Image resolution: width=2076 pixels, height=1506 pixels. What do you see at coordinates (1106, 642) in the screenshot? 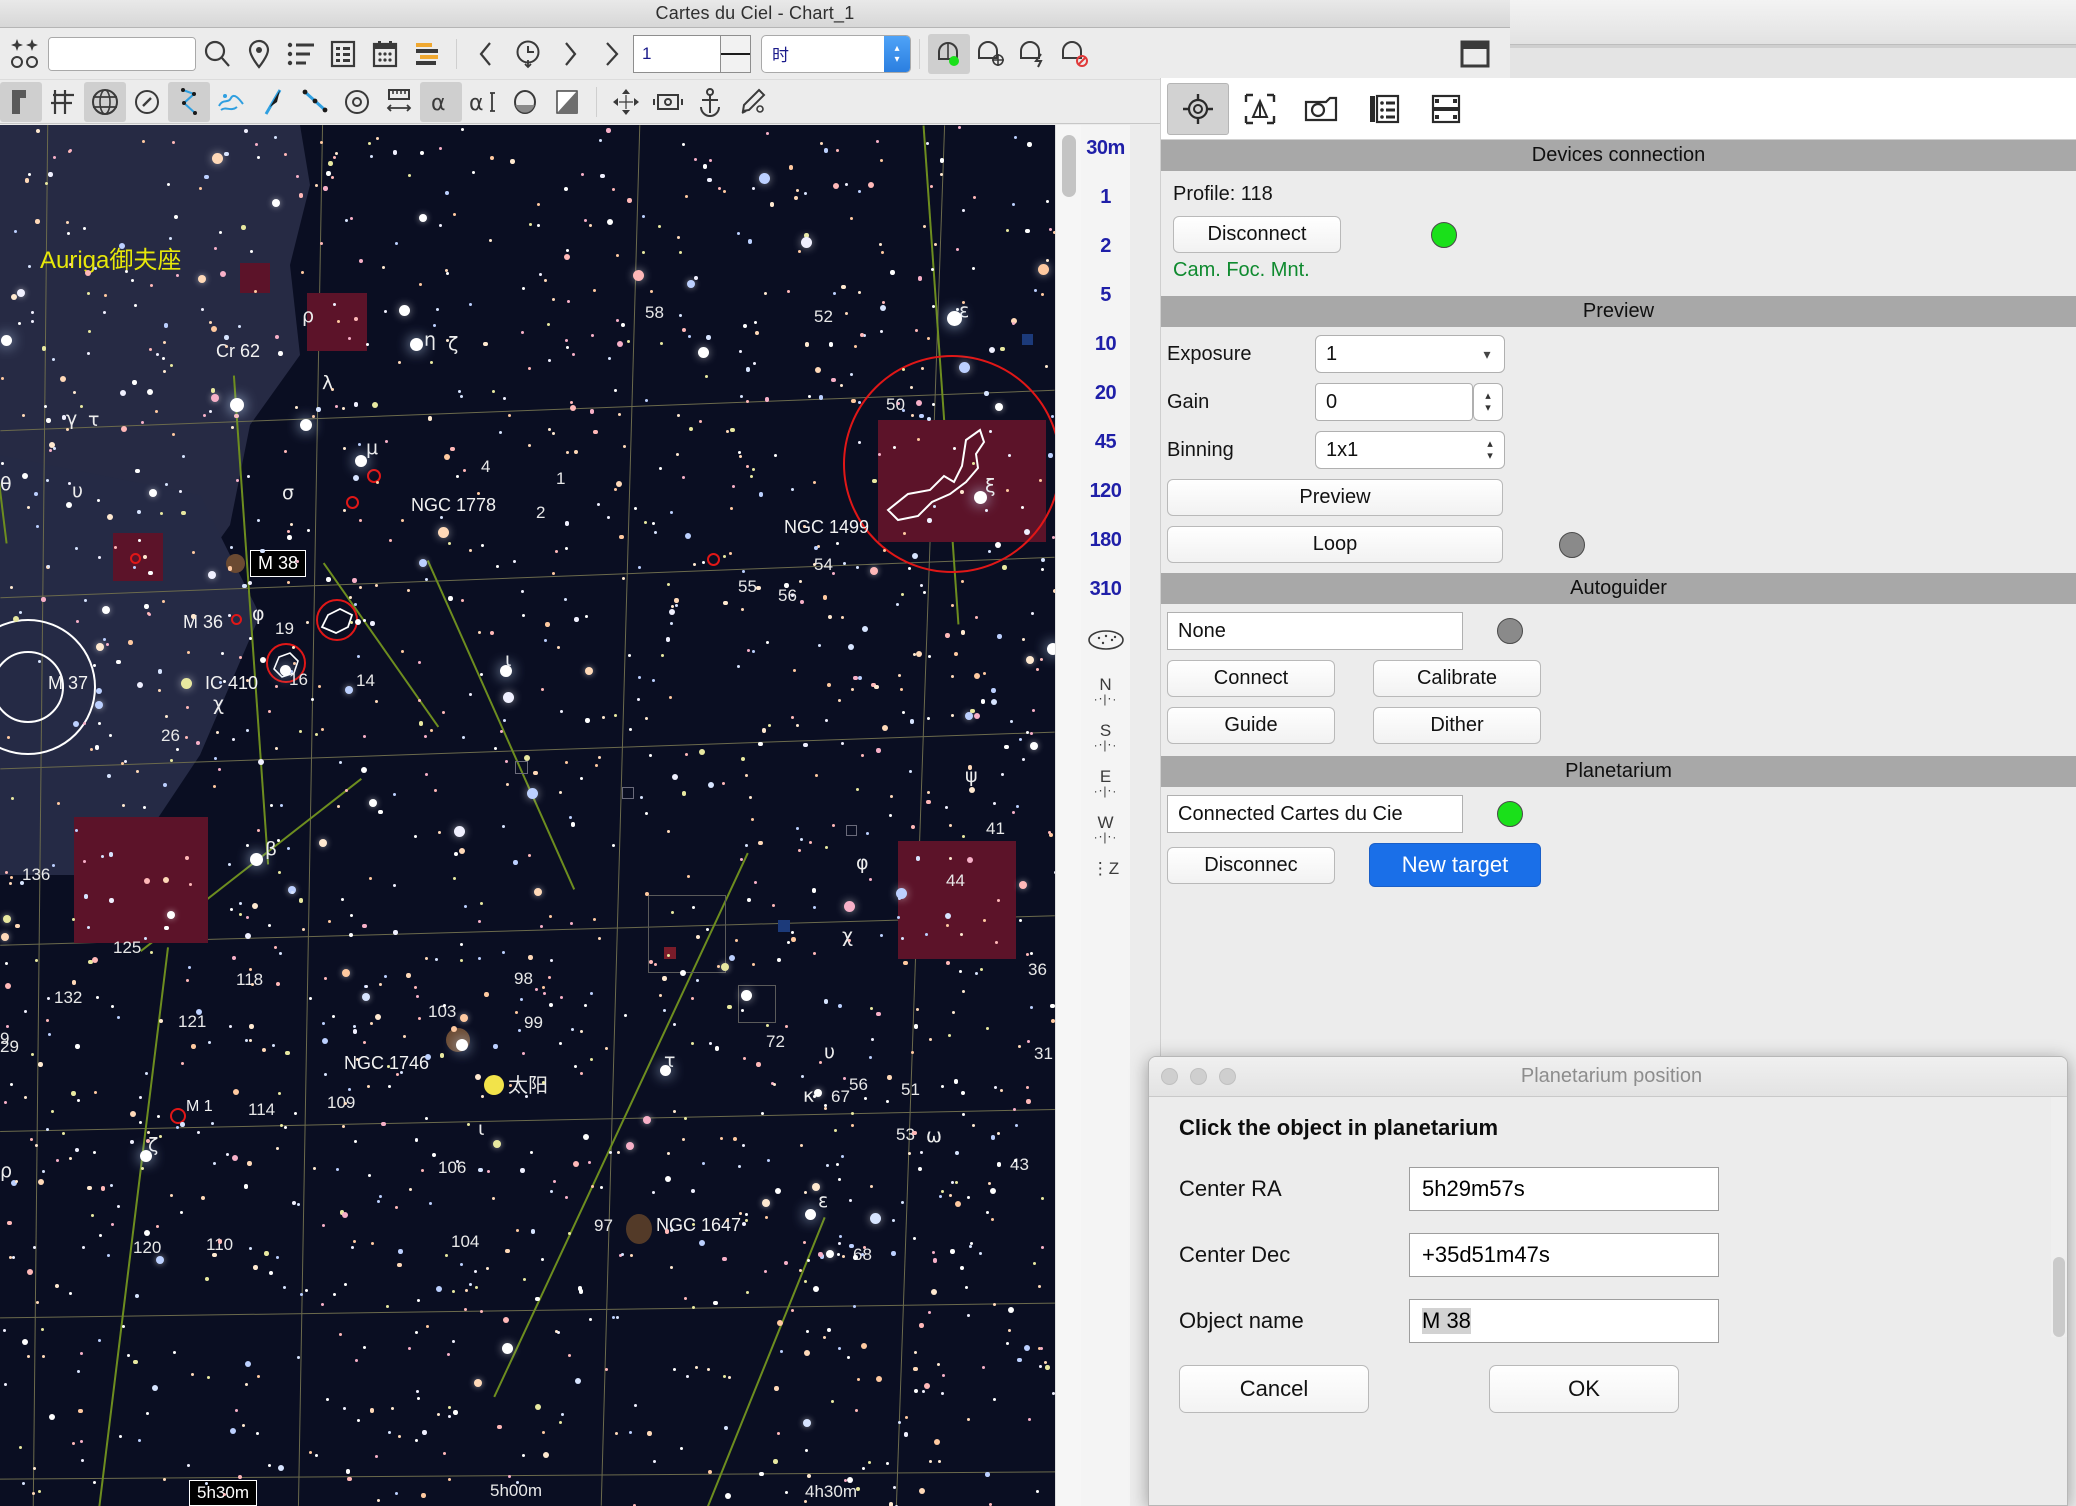
I see `galaxy-icon` at bounding box center [1106, 642].